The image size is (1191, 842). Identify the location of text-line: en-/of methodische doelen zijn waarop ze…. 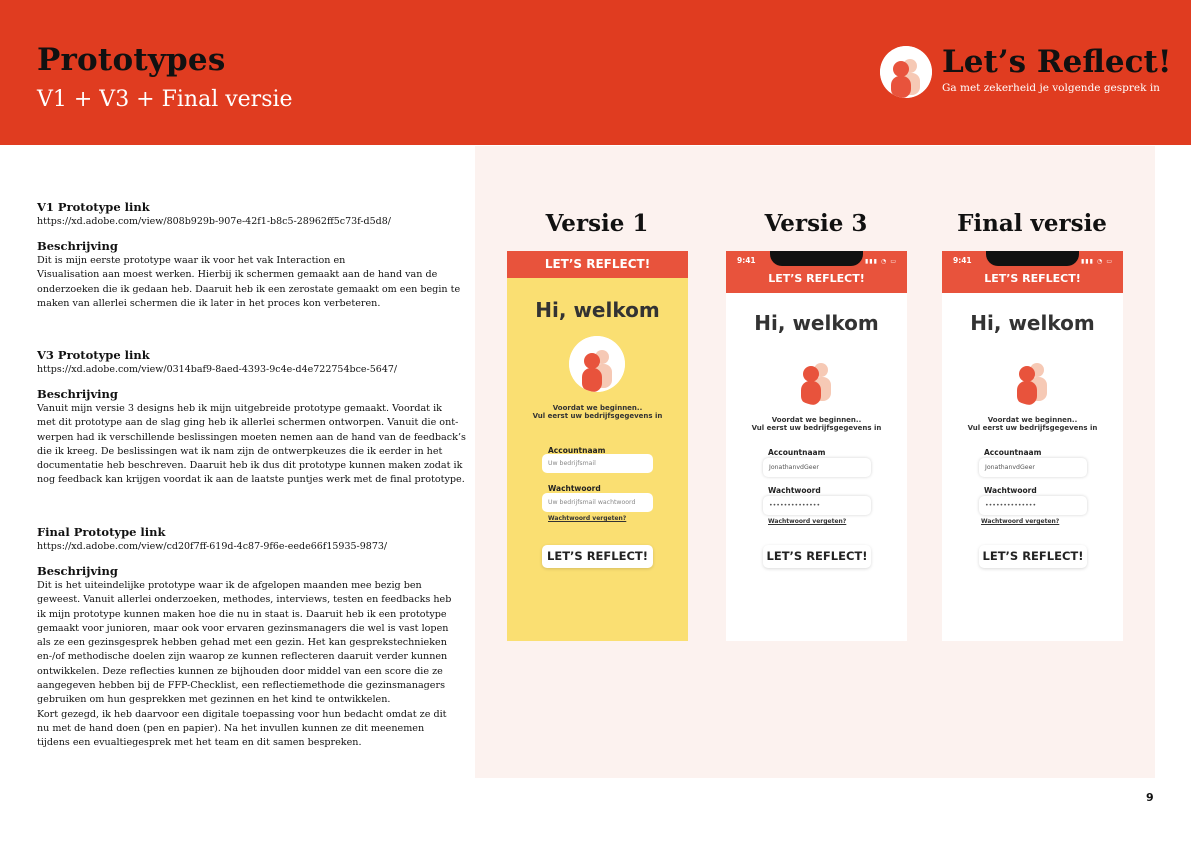
(242, 657).